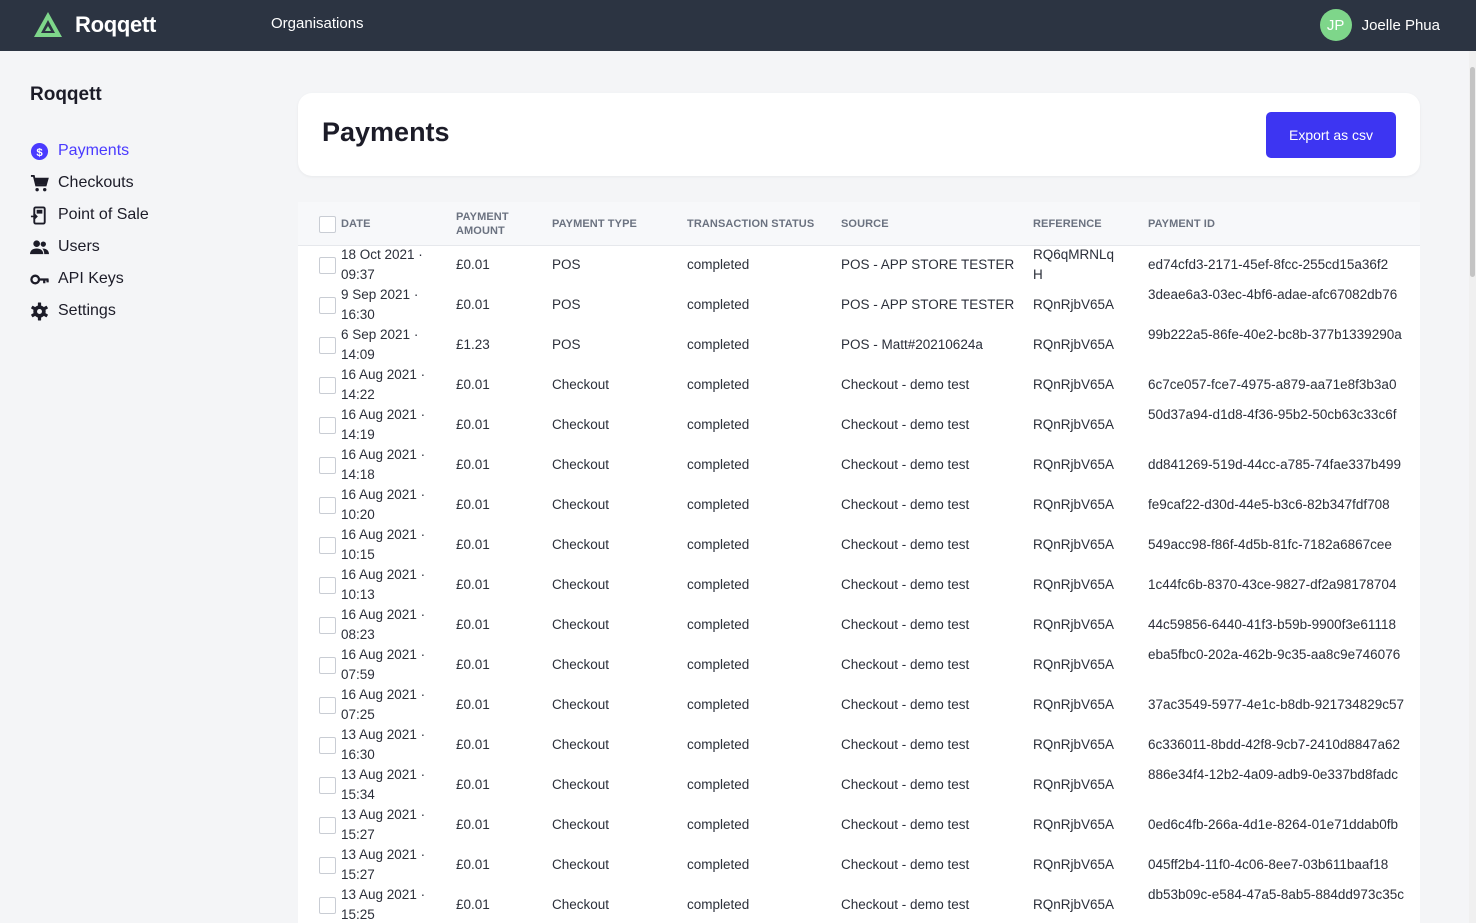 The image size is (1476, 923). I want to click on column-header-type: PAYMENT TYPE, so click(594, 224).